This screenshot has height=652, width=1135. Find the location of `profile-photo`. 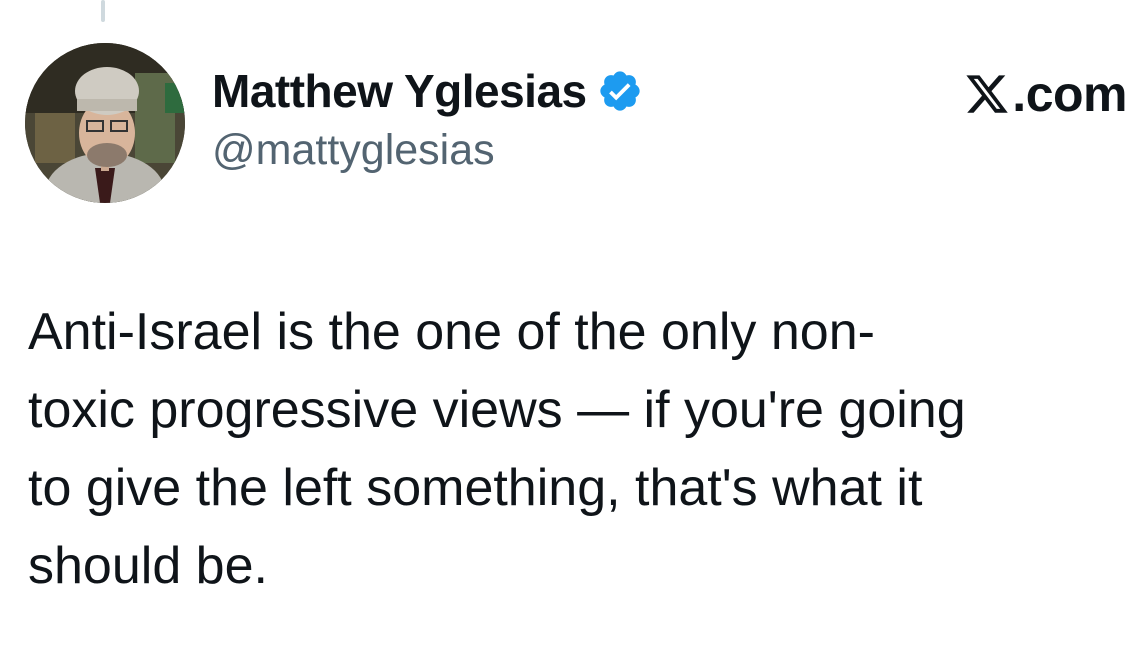

profile-photo is located at coordinates (105, 123).